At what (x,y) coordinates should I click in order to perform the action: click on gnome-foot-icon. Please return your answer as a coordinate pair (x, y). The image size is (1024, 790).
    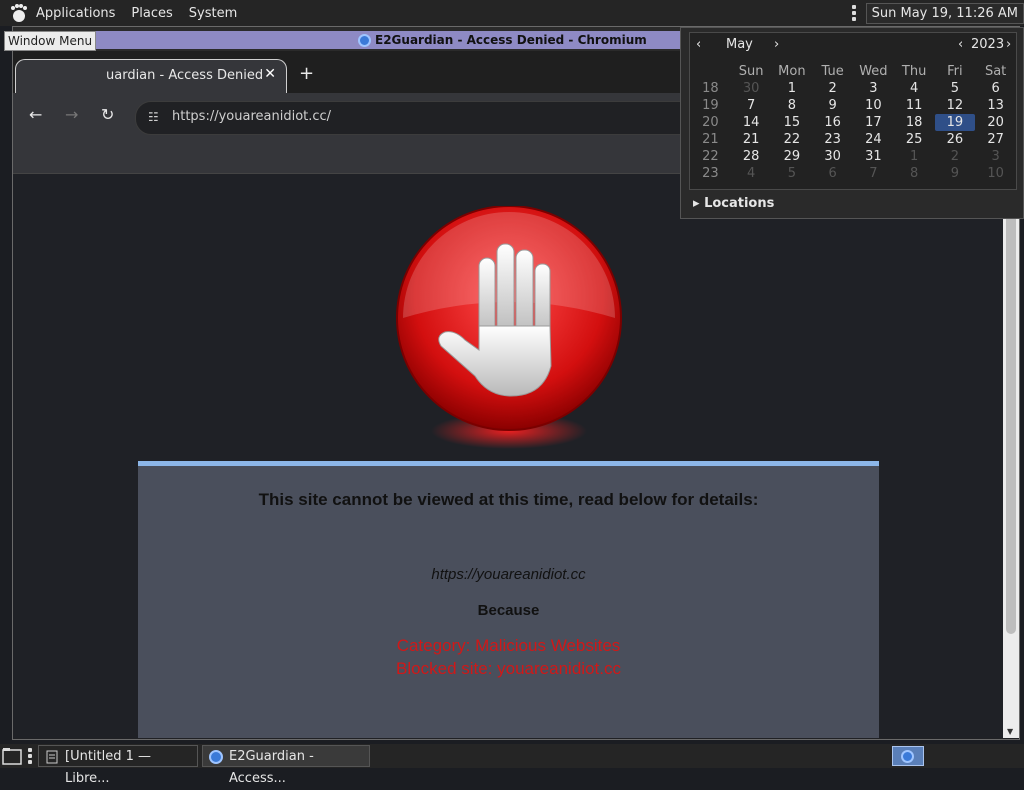
    Looking at the image, I should click on (18, 13).